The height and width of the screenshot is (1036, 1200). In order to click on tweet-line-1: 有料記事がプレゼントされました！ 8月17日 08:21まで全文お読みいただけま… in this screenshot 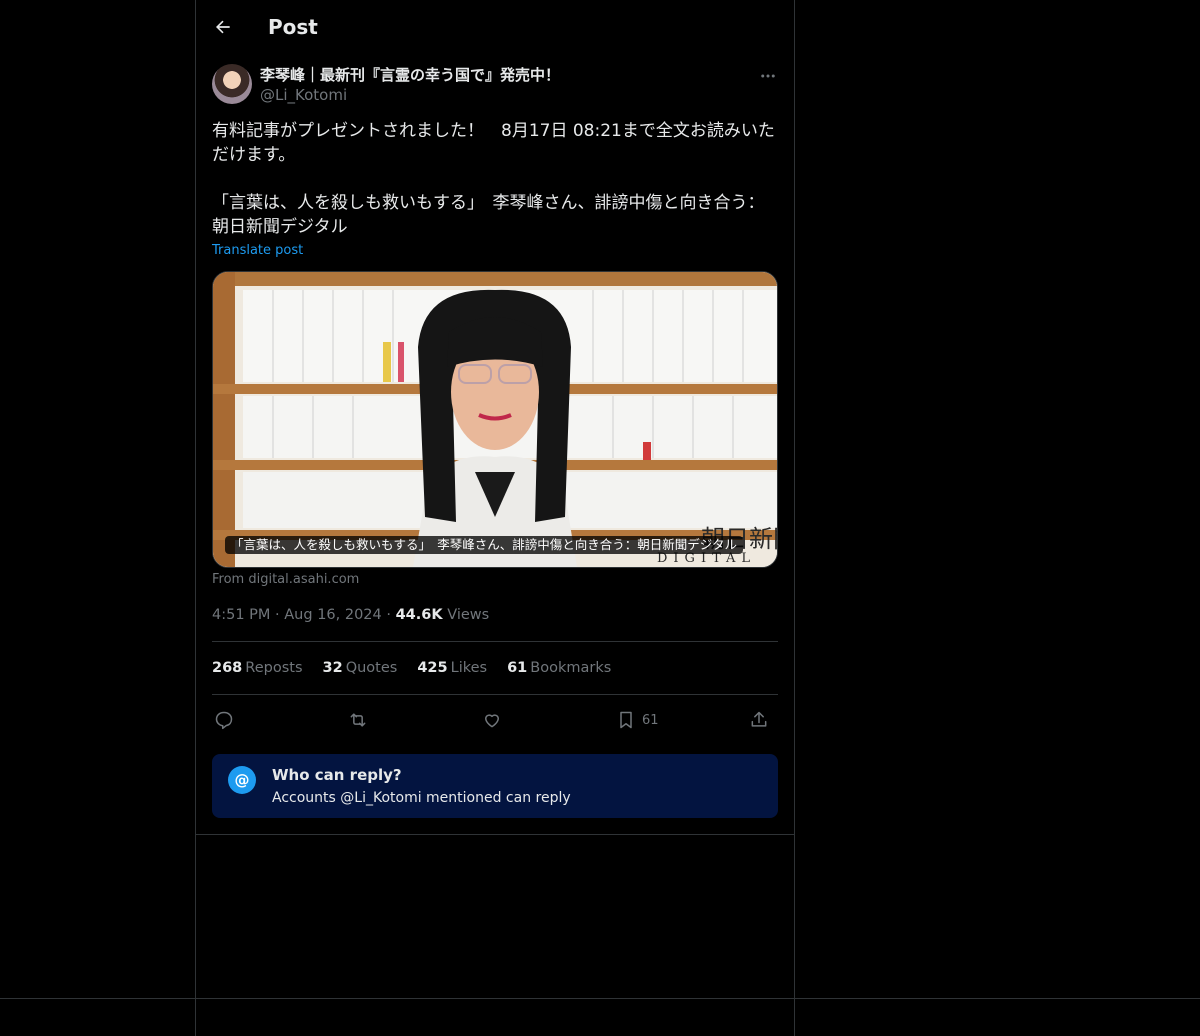, I will do `click(493, 143)`.